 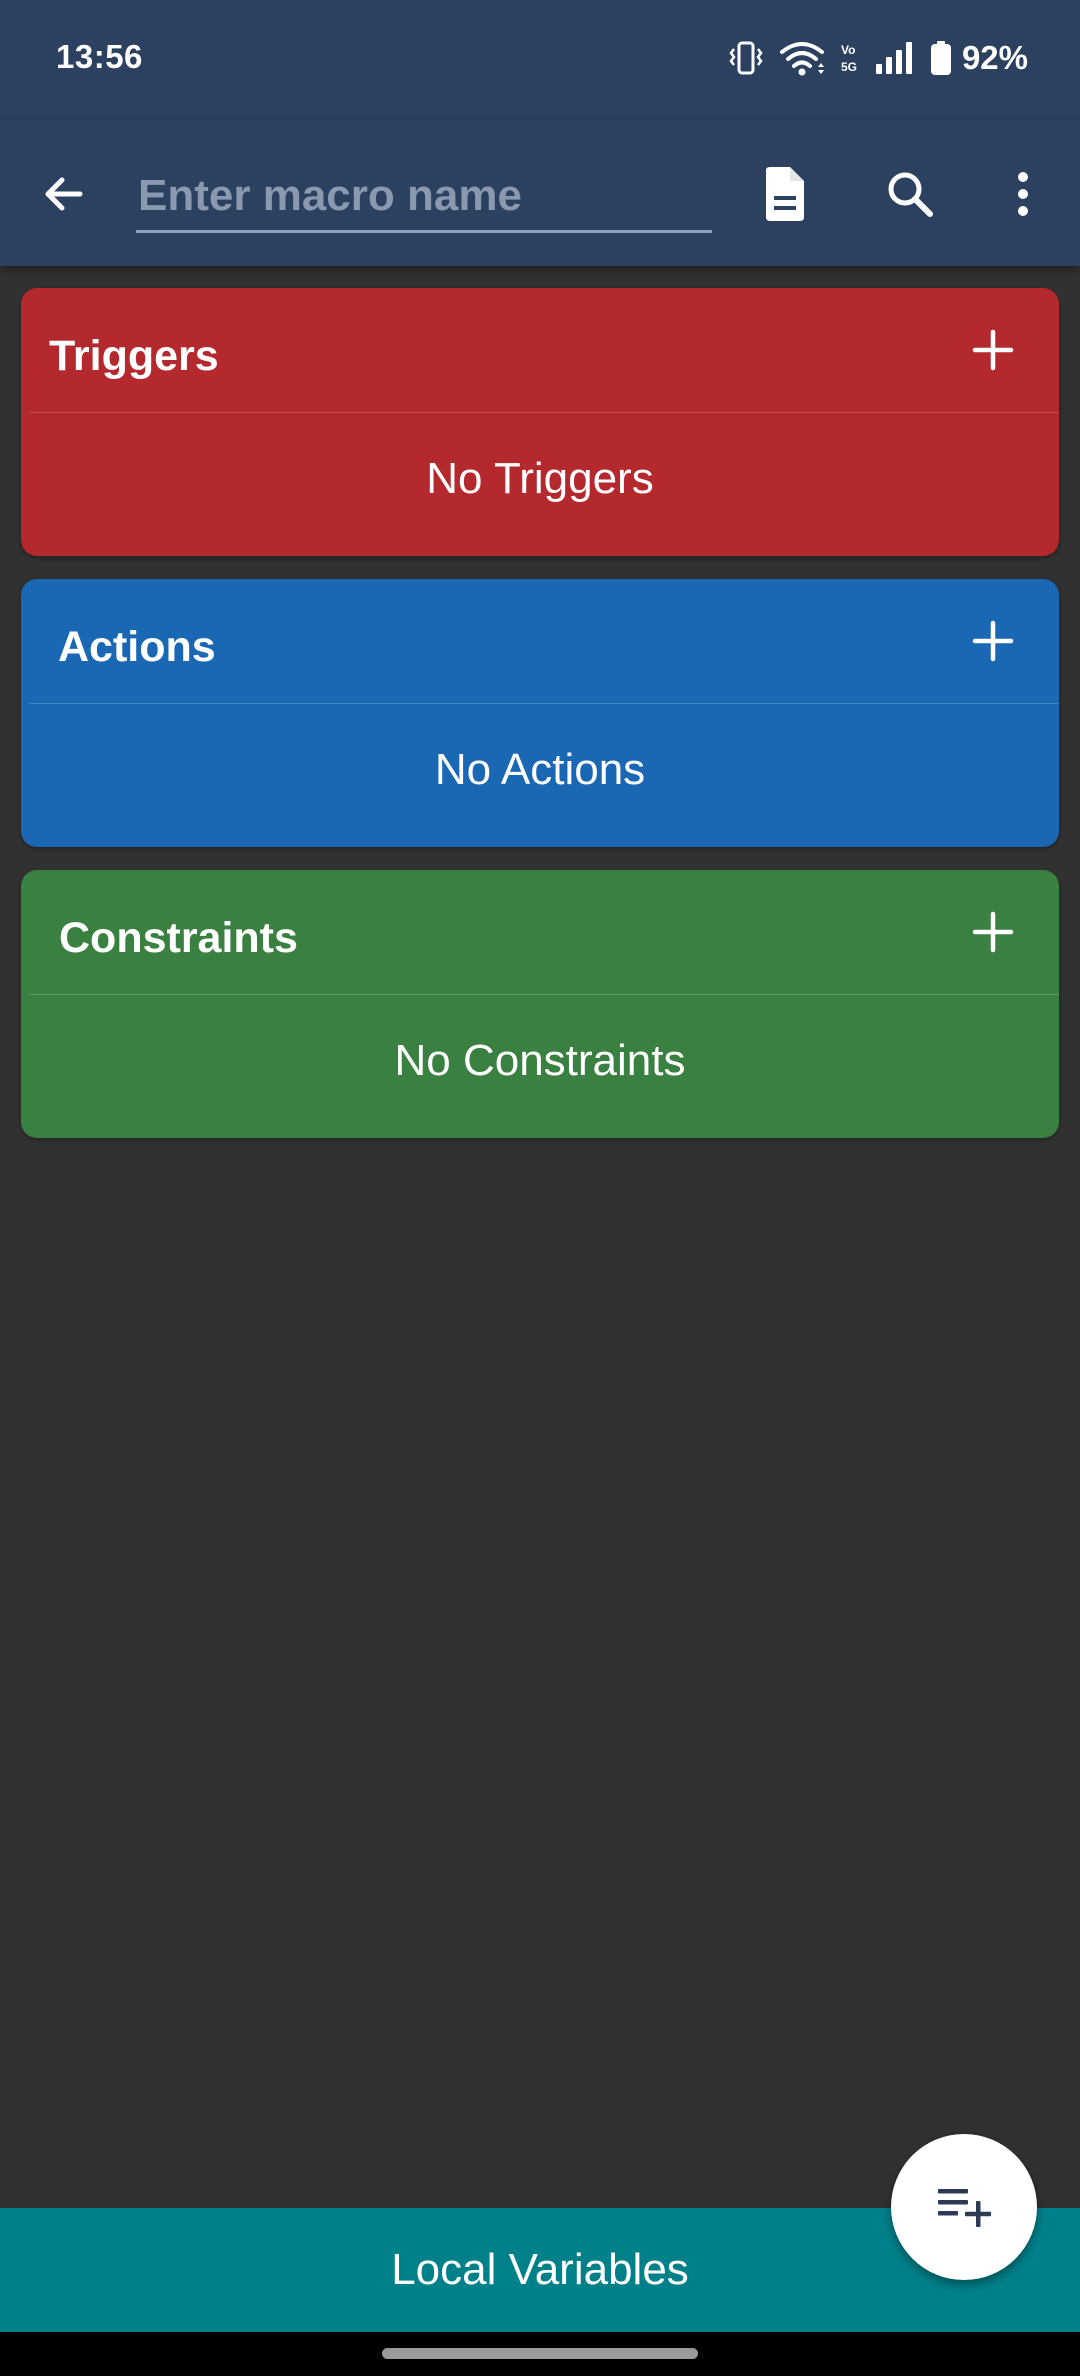 I want to click on constraints-card: Constraints No Constraints, so click(x=540, y=1004).